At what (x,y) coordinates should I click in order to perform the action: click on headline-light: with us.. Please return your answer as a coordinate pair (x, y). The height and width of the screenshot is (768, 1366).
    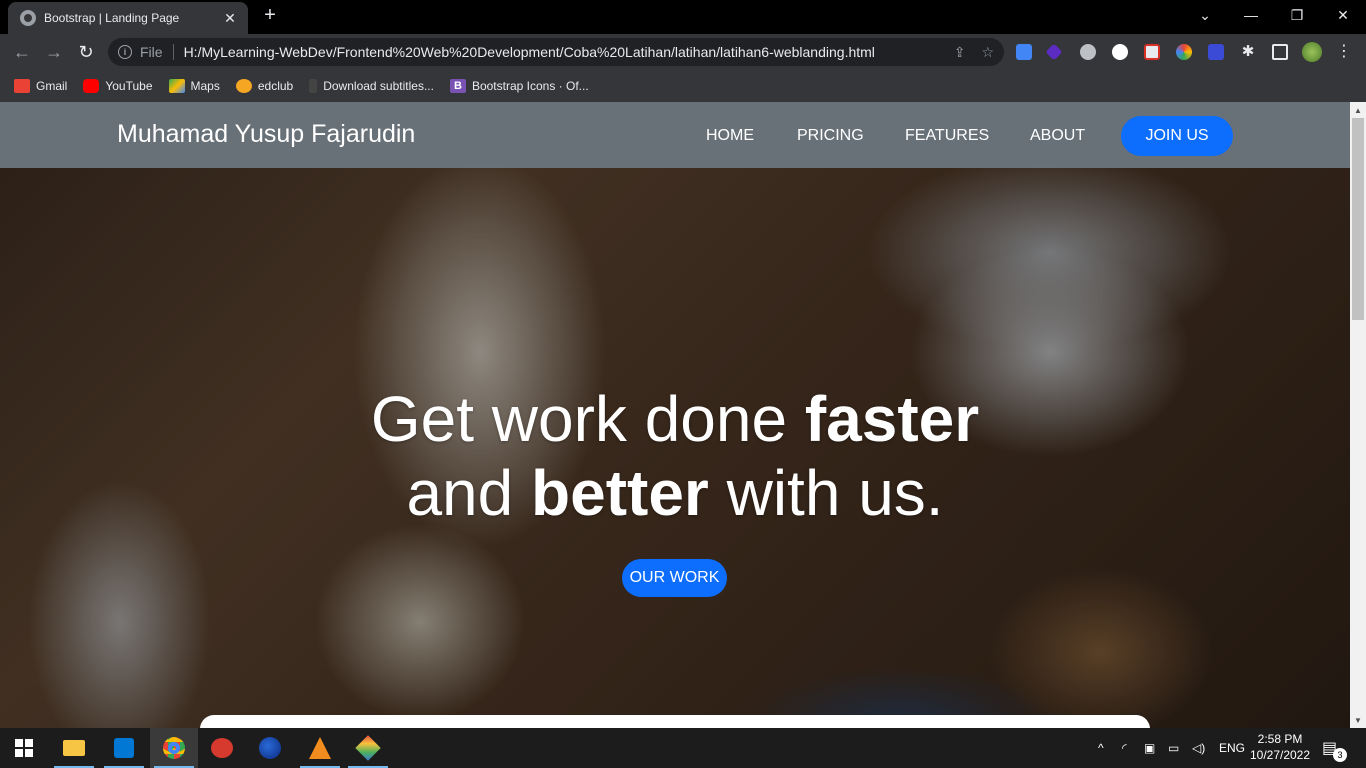
    Looking at the image, I should click on (835, 493).